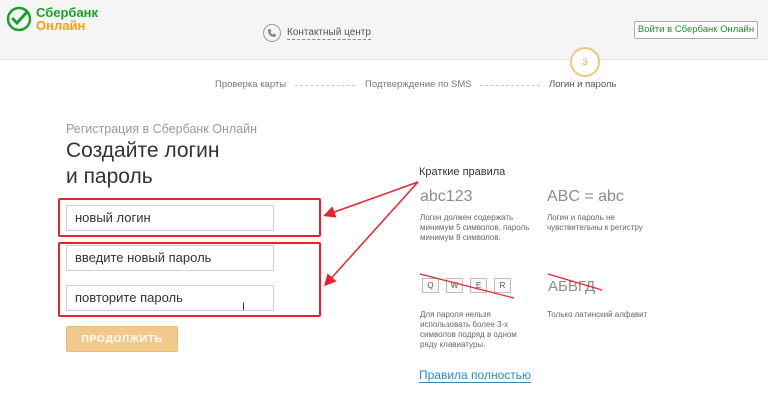  I want to click on step-login-password: Логин и пароль, so click(583, 84).